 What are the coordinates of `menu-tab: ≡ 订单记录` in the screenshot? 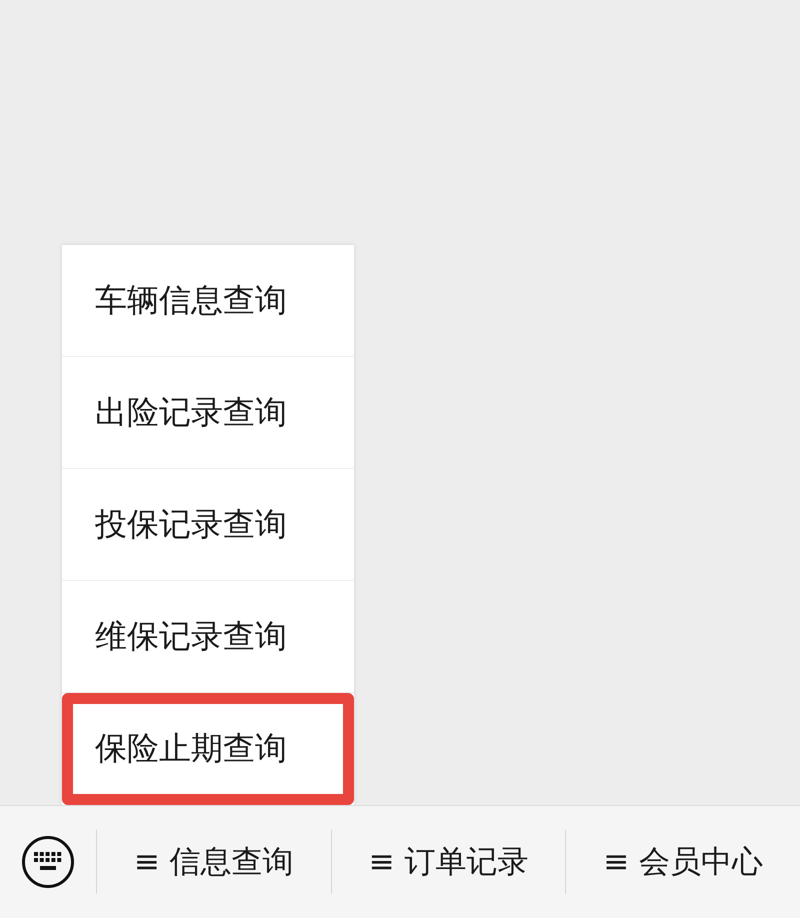 It's located at (449, 862).